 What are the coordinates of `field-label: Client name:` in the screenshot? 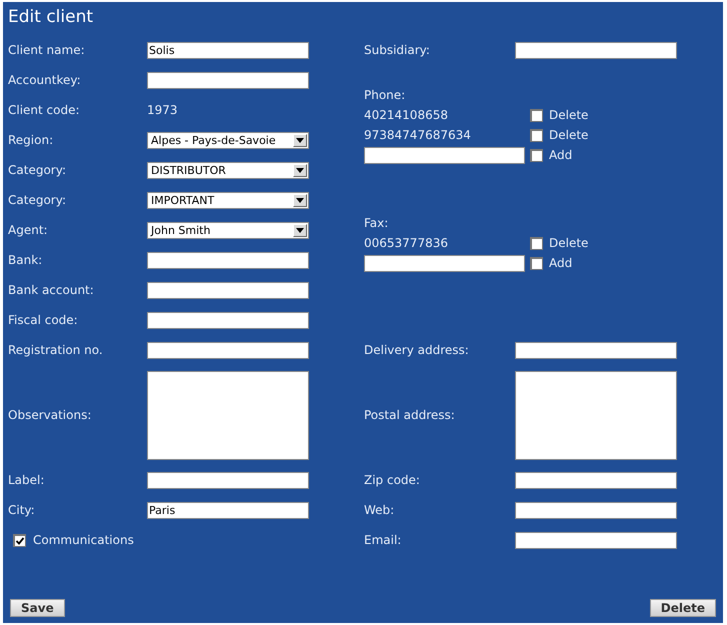 It's located at (47, 50).